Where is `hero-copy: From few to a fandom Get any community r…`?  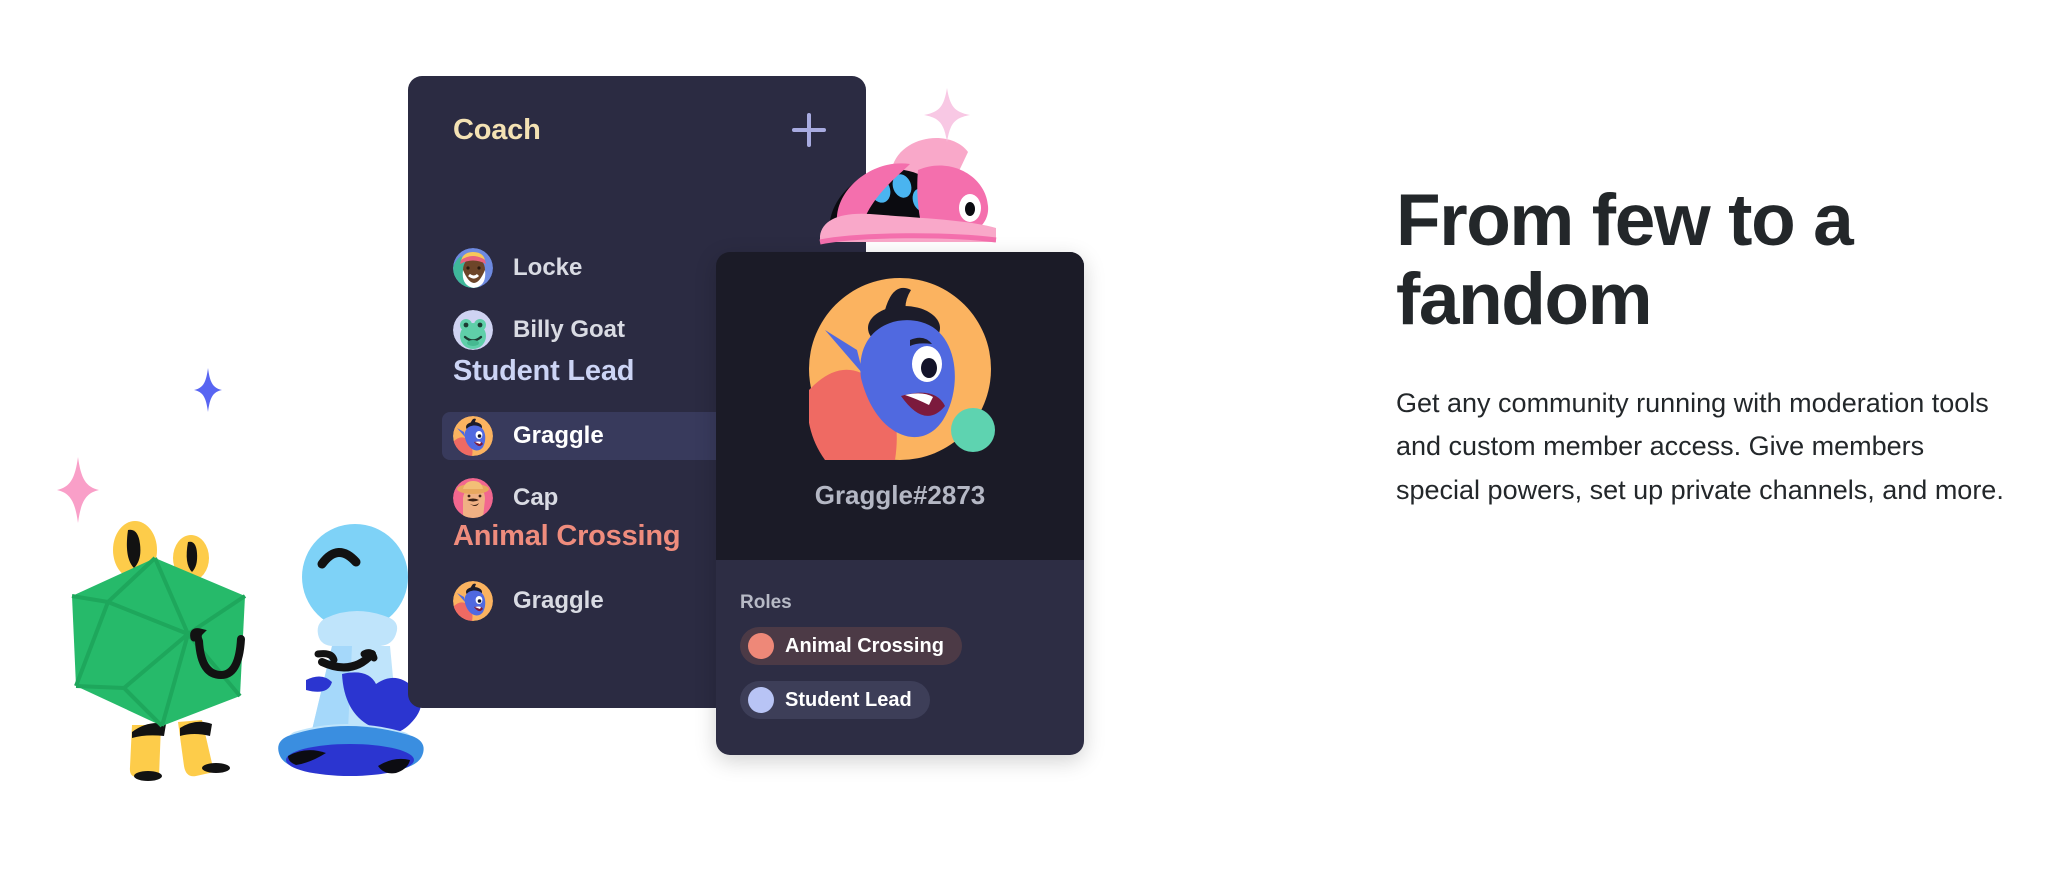 hero-copy: From few to a fandom Get any community r… is located at coordinates (1716, 346).